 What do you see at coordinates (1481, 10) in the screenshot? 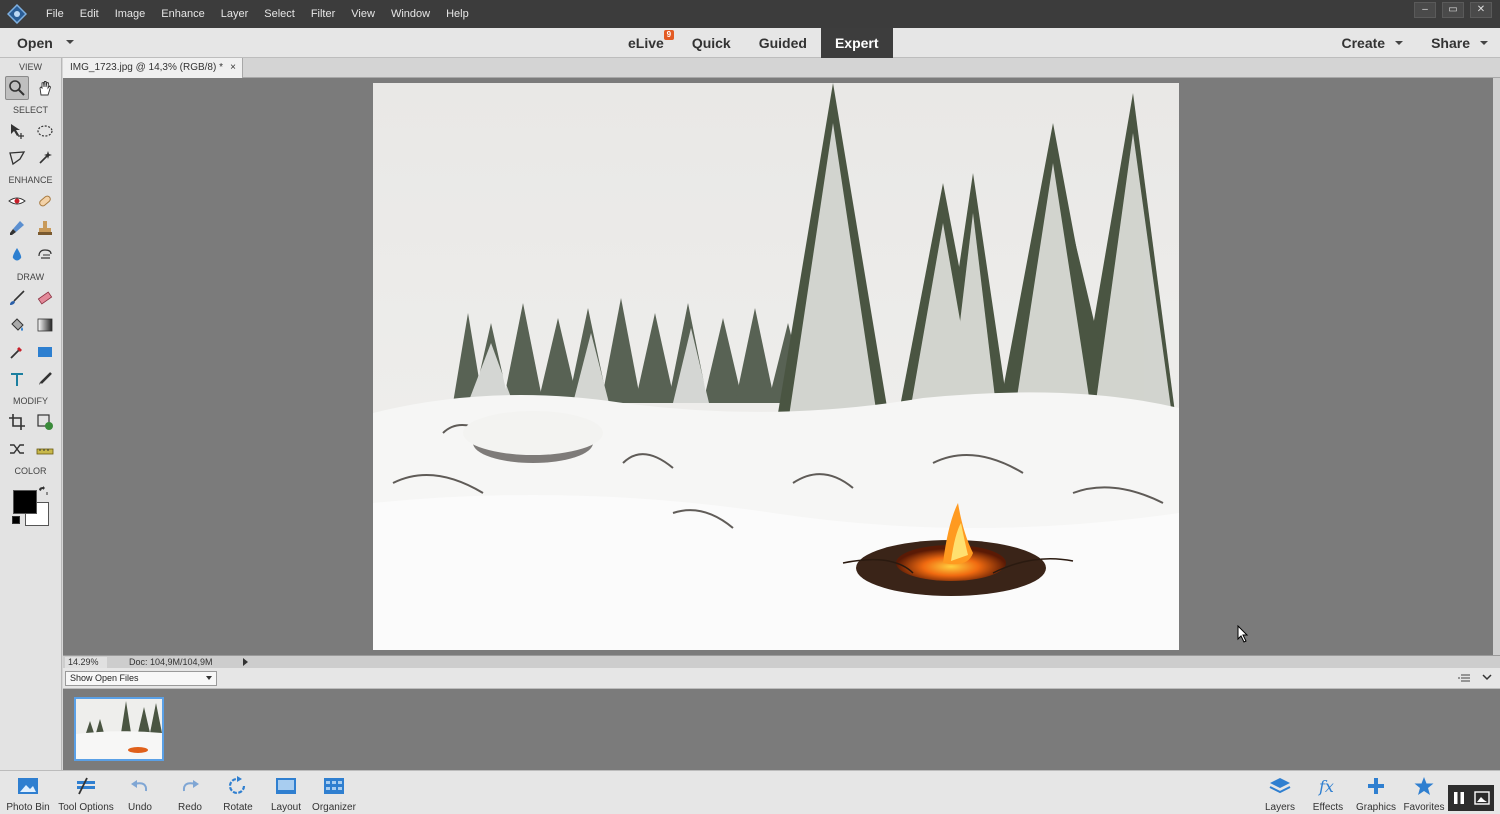
I see `close-window-button: ✕` at bounding box center [1481, 10].